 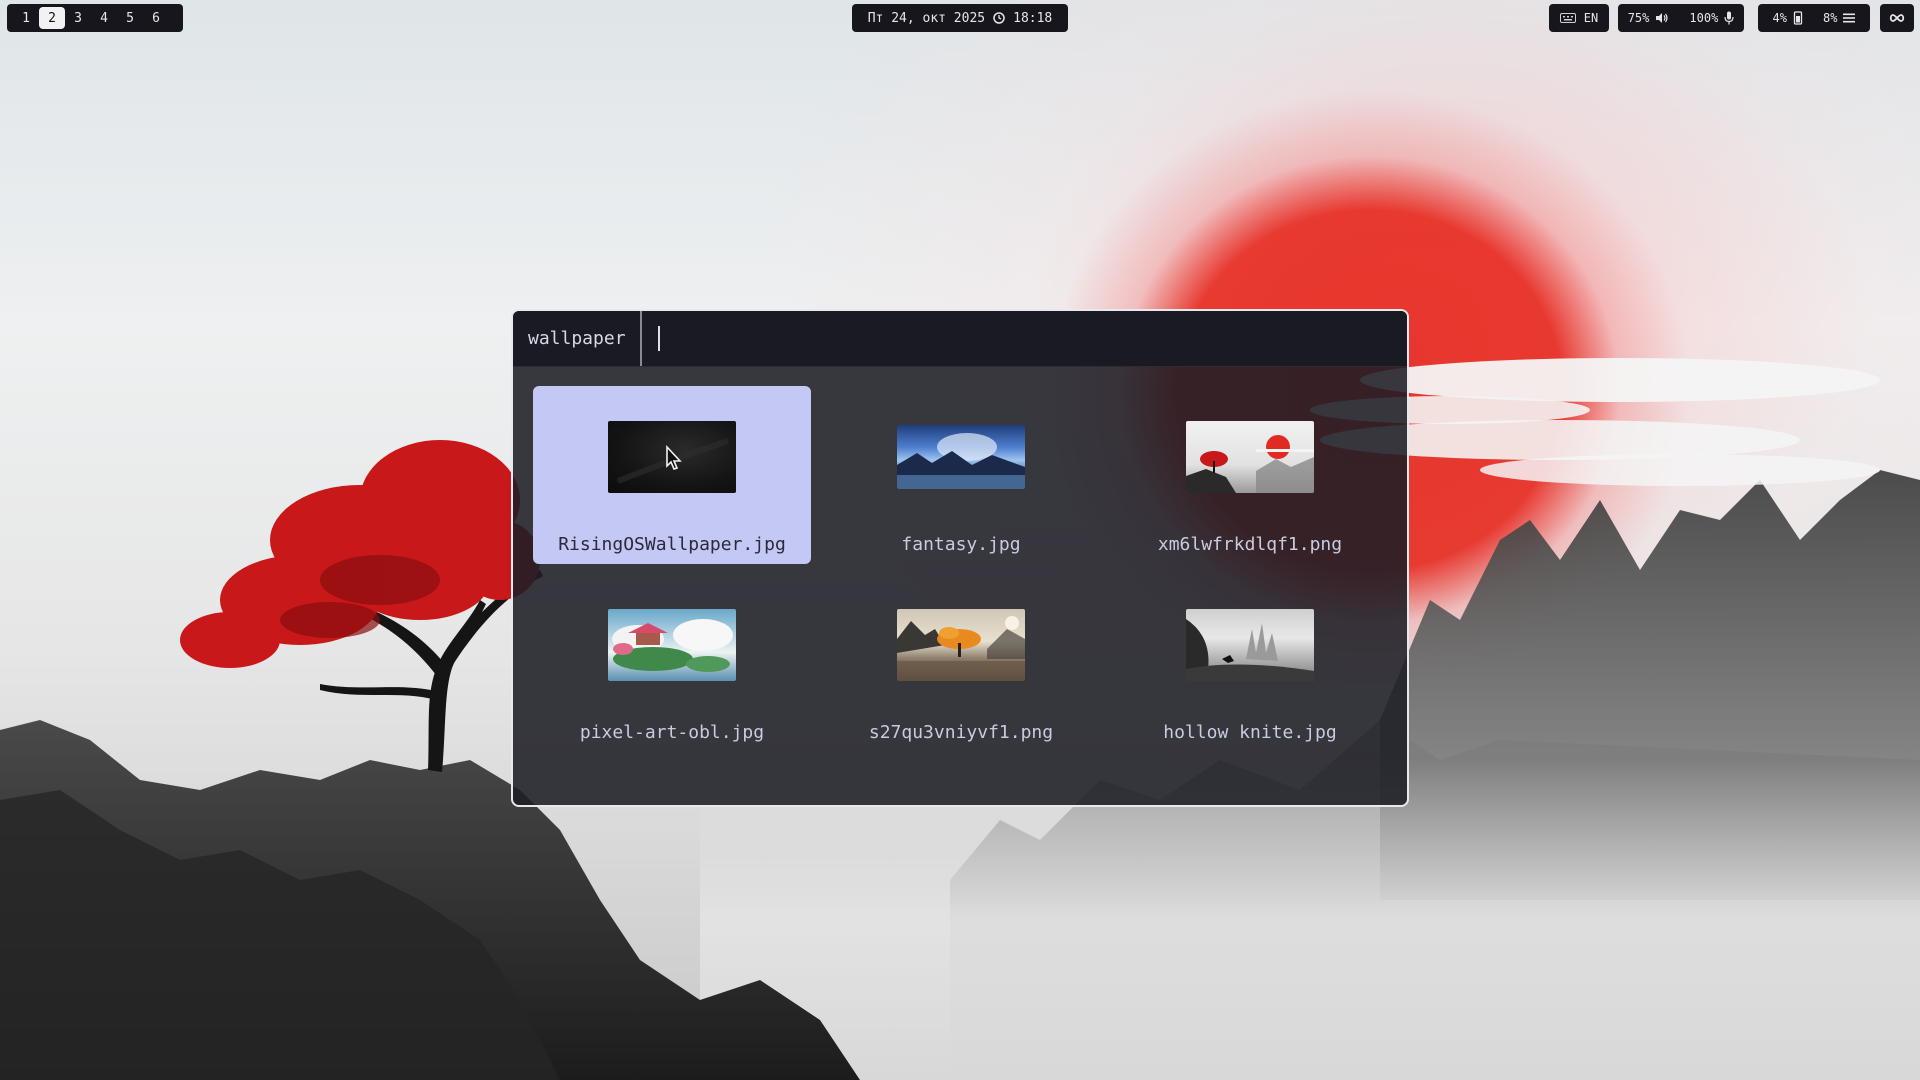 I want to click on memory-icon, so click(x=1849, y=18).